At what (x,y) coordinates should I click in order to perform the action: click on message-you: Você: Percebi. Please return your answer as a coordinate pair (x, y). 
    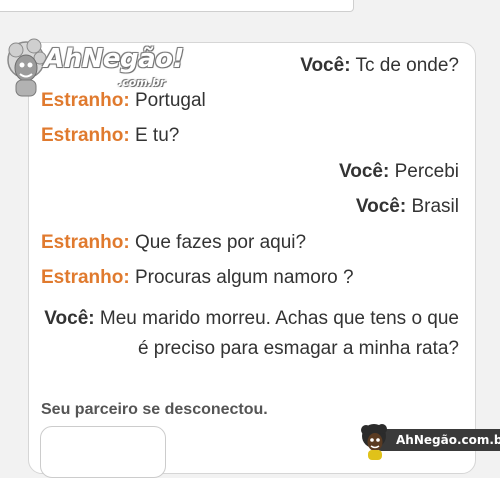
    Looking at the image, I should click on (399, 172).